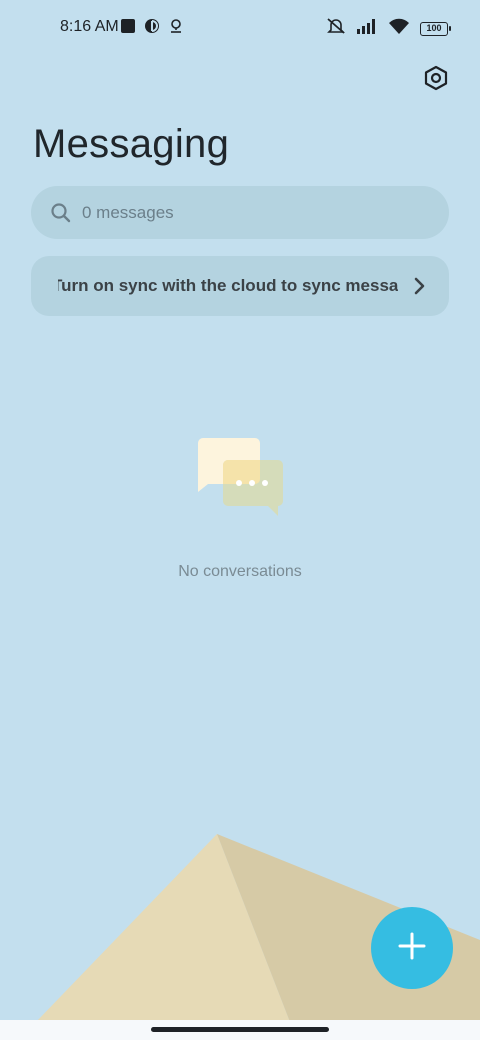  Describe the element at coordinates (176, 28) in the screenshot. I see `location-pin-icon` at that location.